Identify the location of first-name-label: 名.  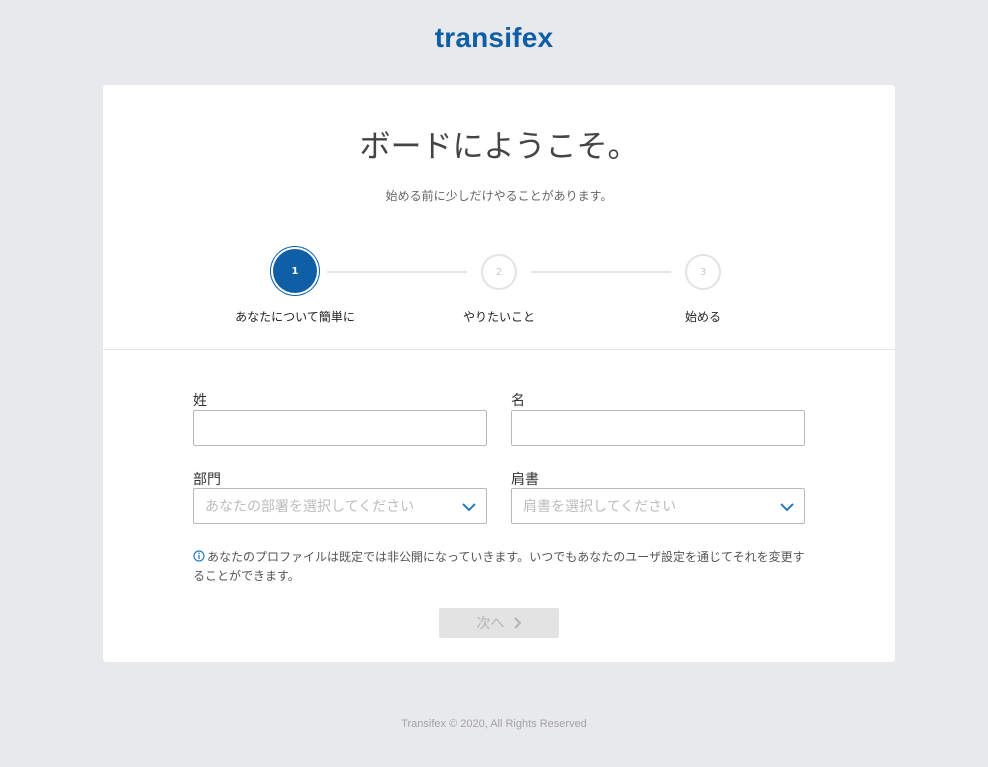
(518, 401).